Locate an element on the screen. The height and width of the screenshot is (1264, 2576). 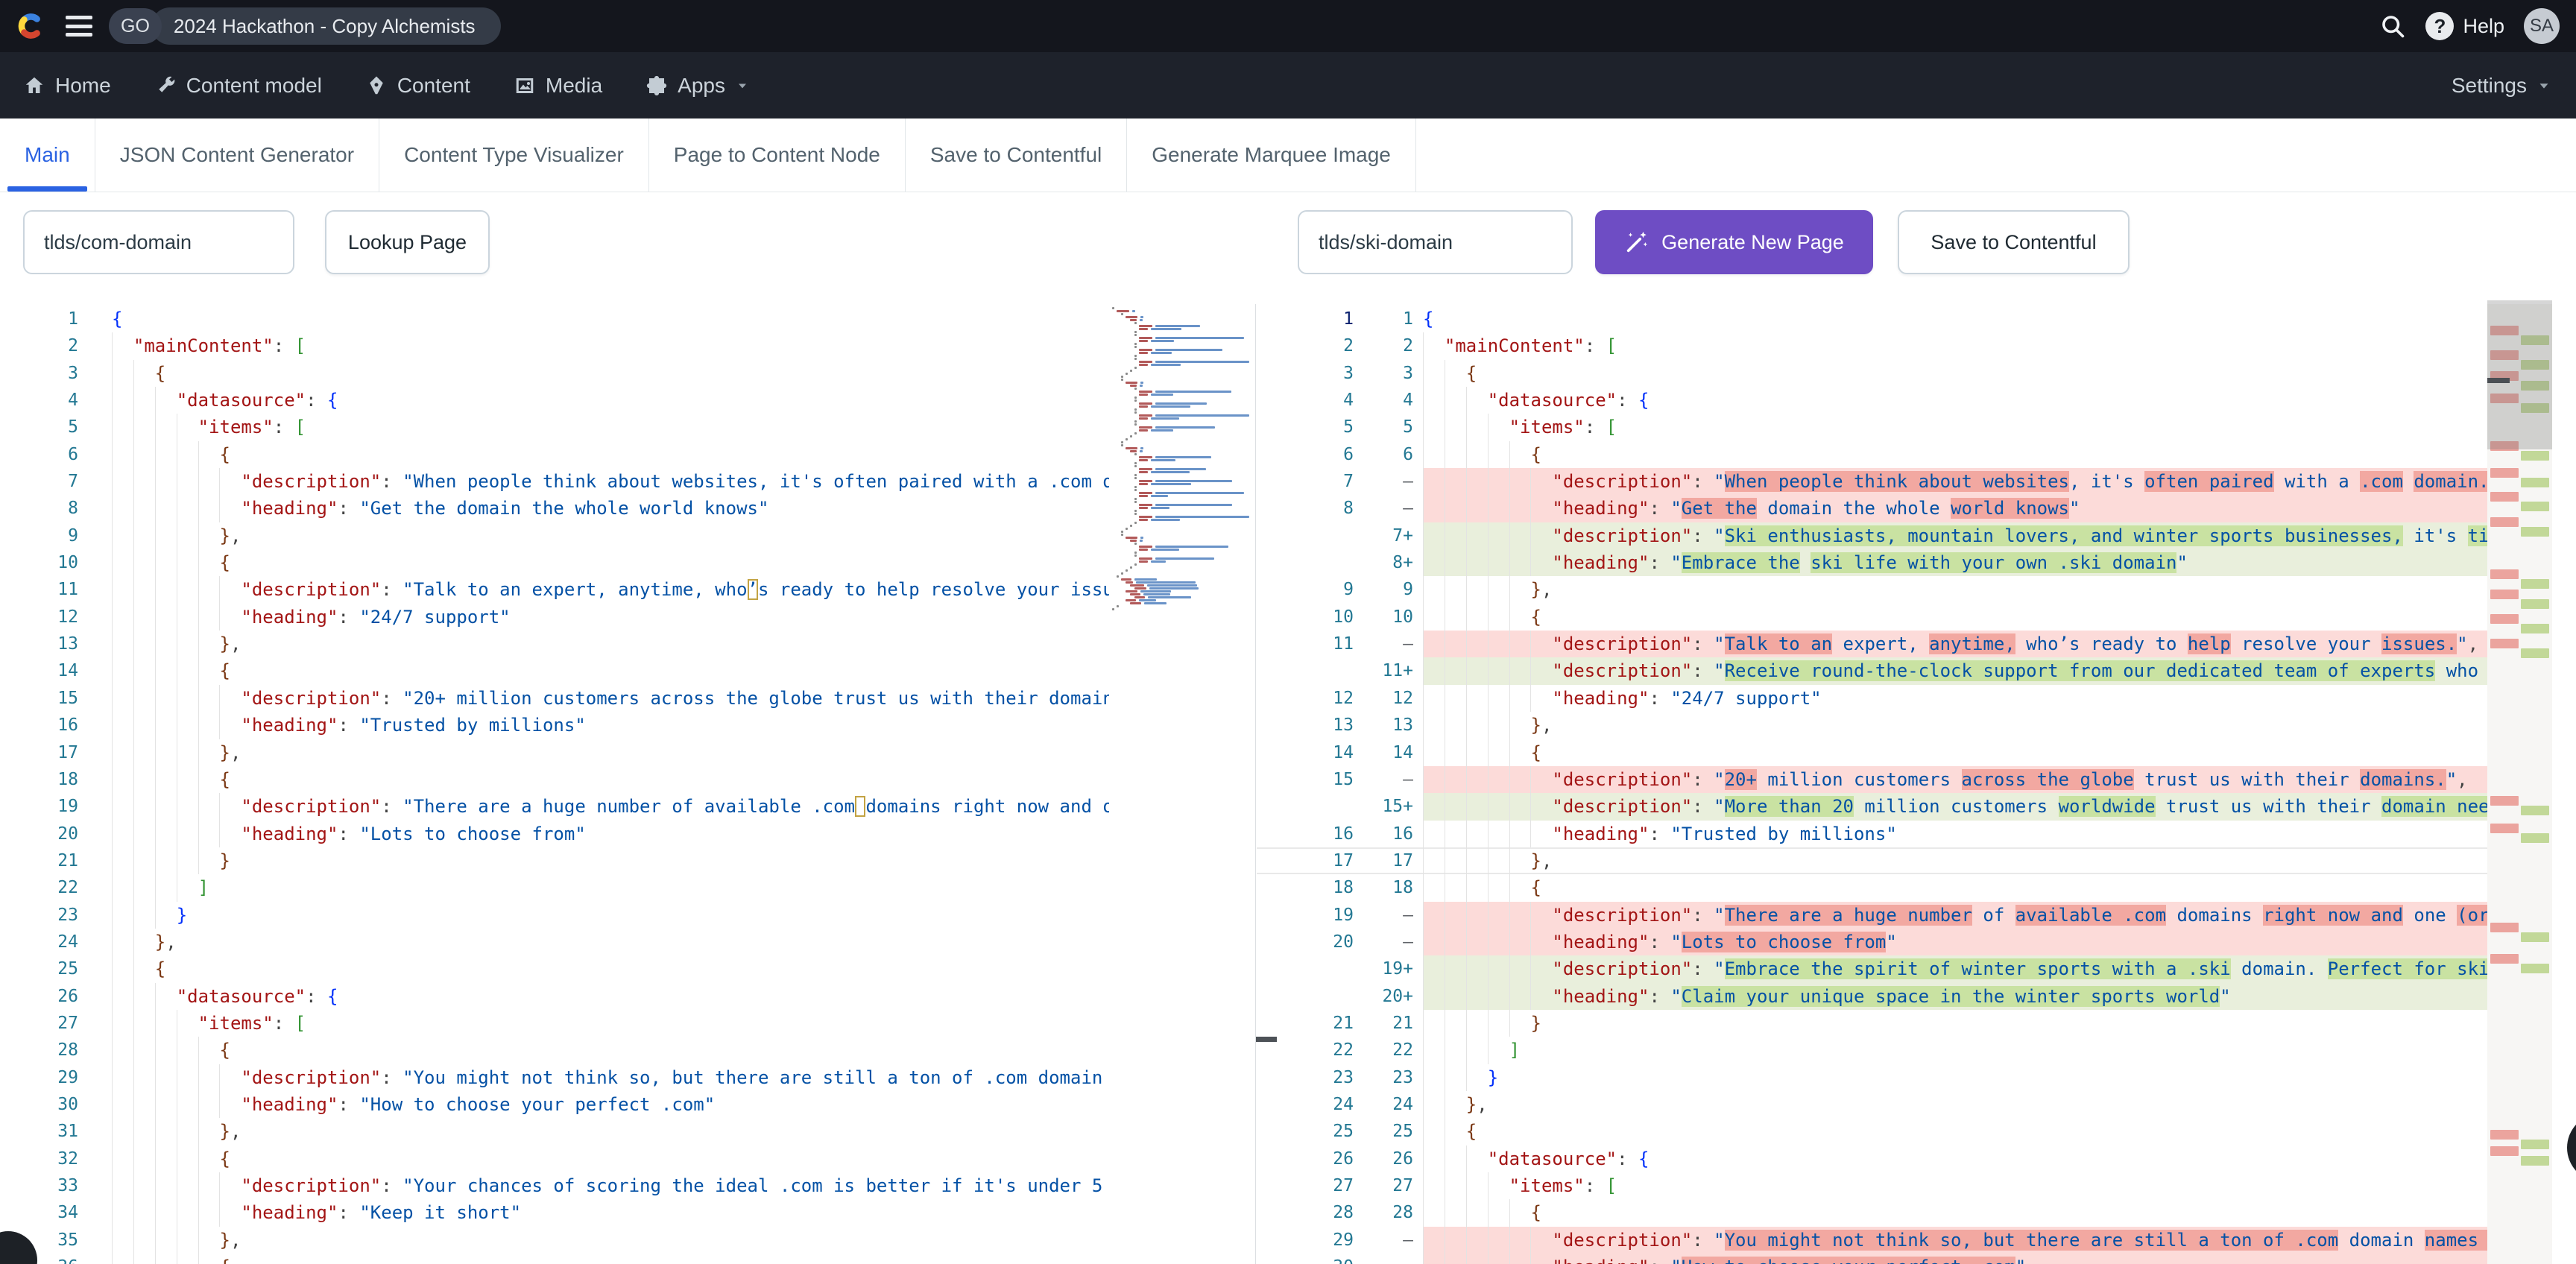
nav-item-home: Home is located at coordinates (67, 86).